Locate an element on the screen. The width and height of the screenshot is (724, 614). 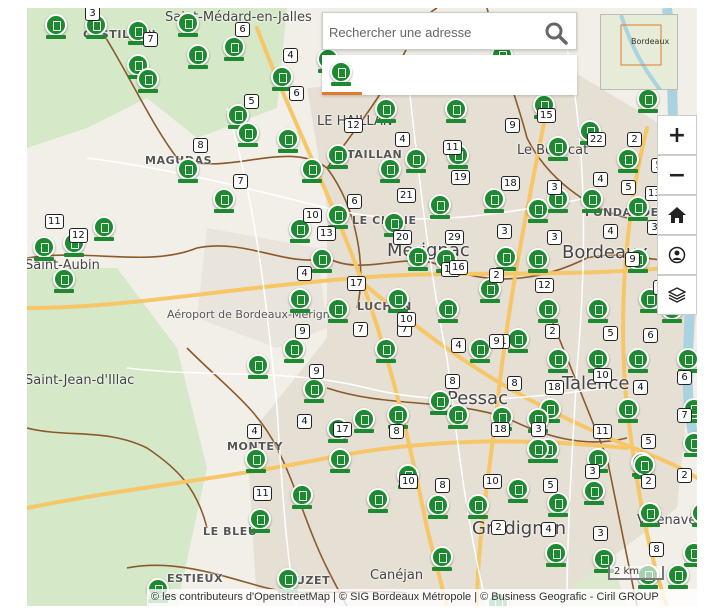
geolocate-button is located at coordinates (677, 255).